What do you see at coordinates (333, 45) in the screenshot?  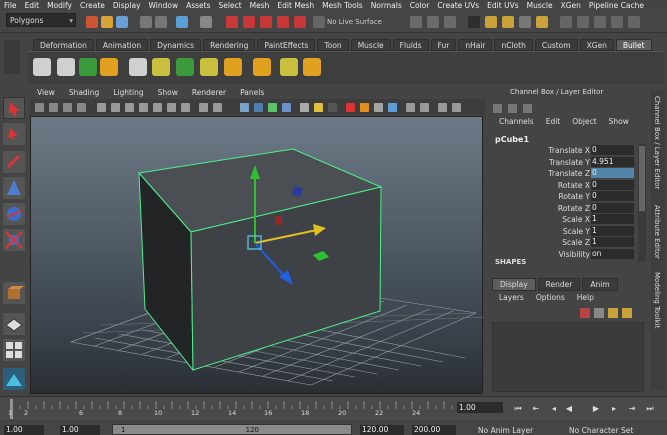 I see `shelf-tab-toon: Toon` at bounding box center [333, 45].